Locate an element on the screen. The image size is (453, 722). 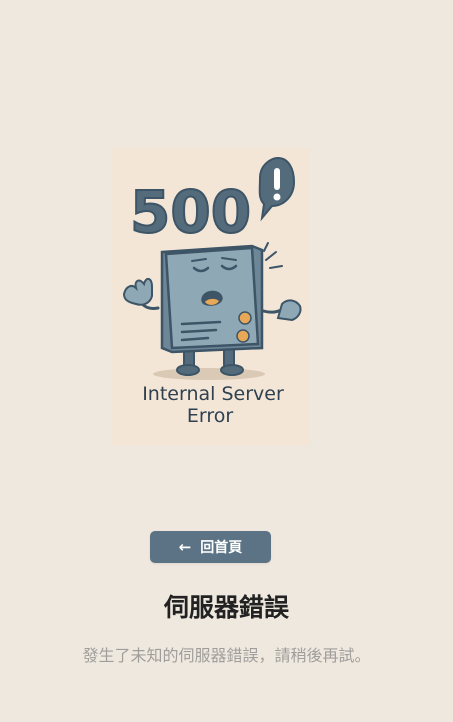
arrow-left-icon: ← is located at coordinates (185, 546).